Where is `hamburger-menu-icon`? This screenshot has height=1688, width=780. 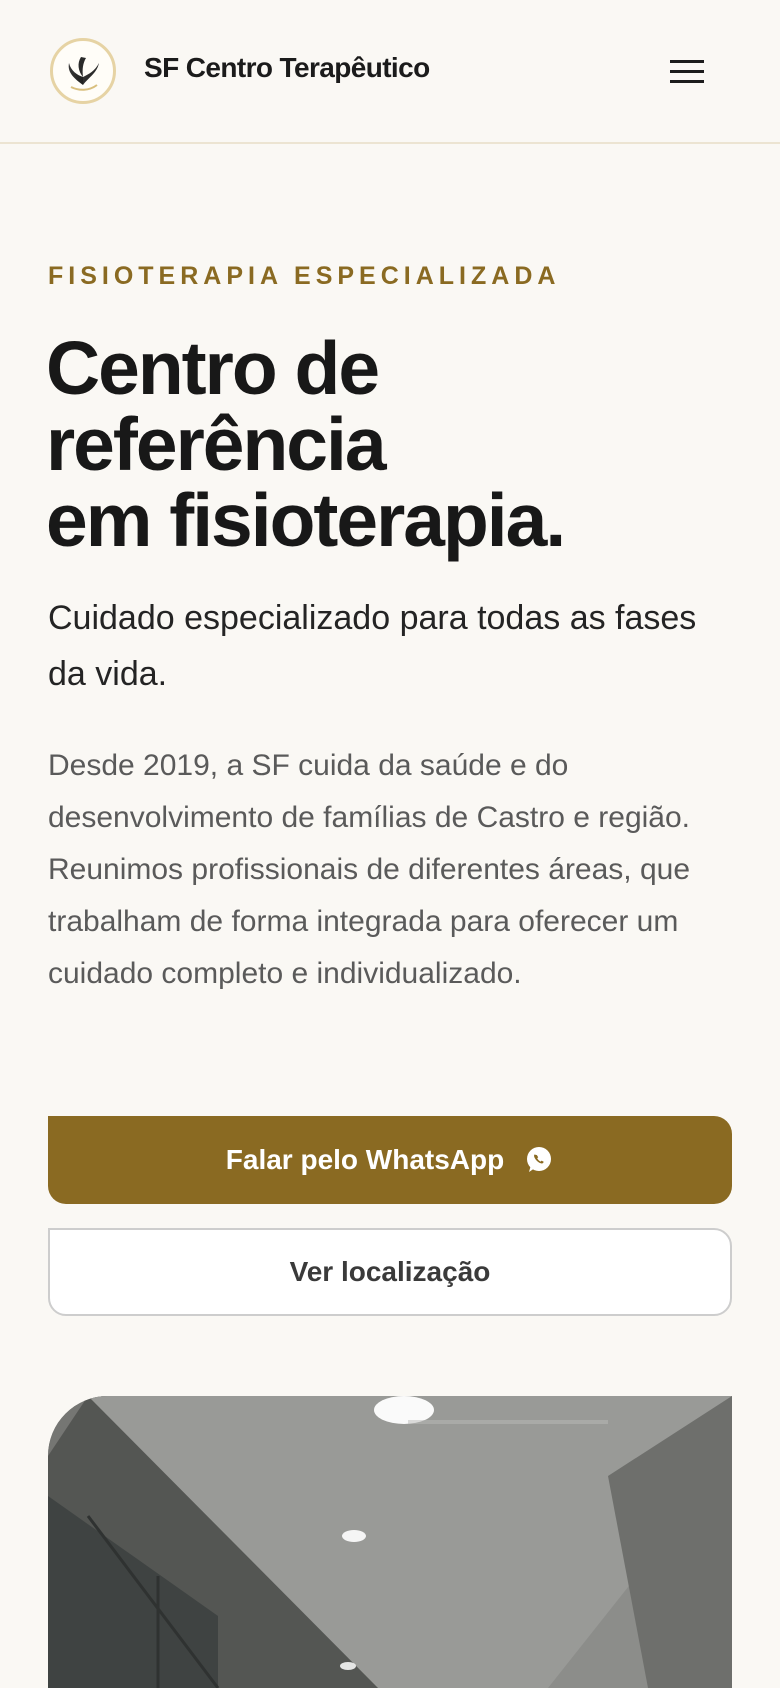
hamburger-menu-icon is located at coordinates (687, 71).